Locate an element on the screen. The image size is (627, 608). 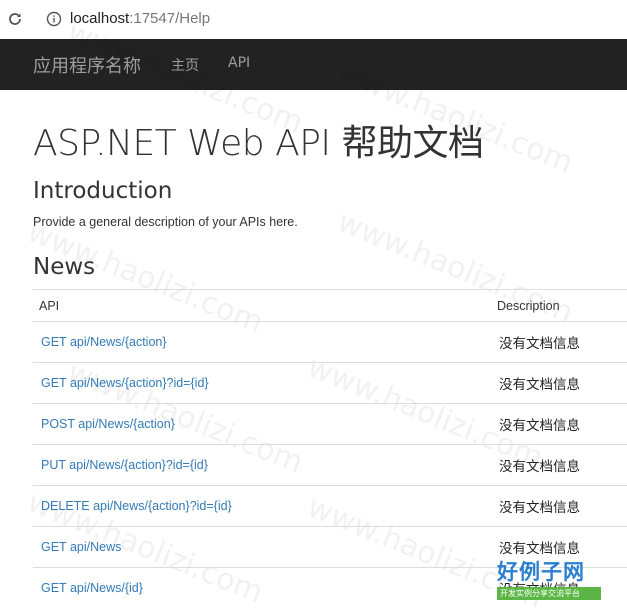
page-title: ASP.NET Web API 帮助文档 is located at coordinates (258, 143).